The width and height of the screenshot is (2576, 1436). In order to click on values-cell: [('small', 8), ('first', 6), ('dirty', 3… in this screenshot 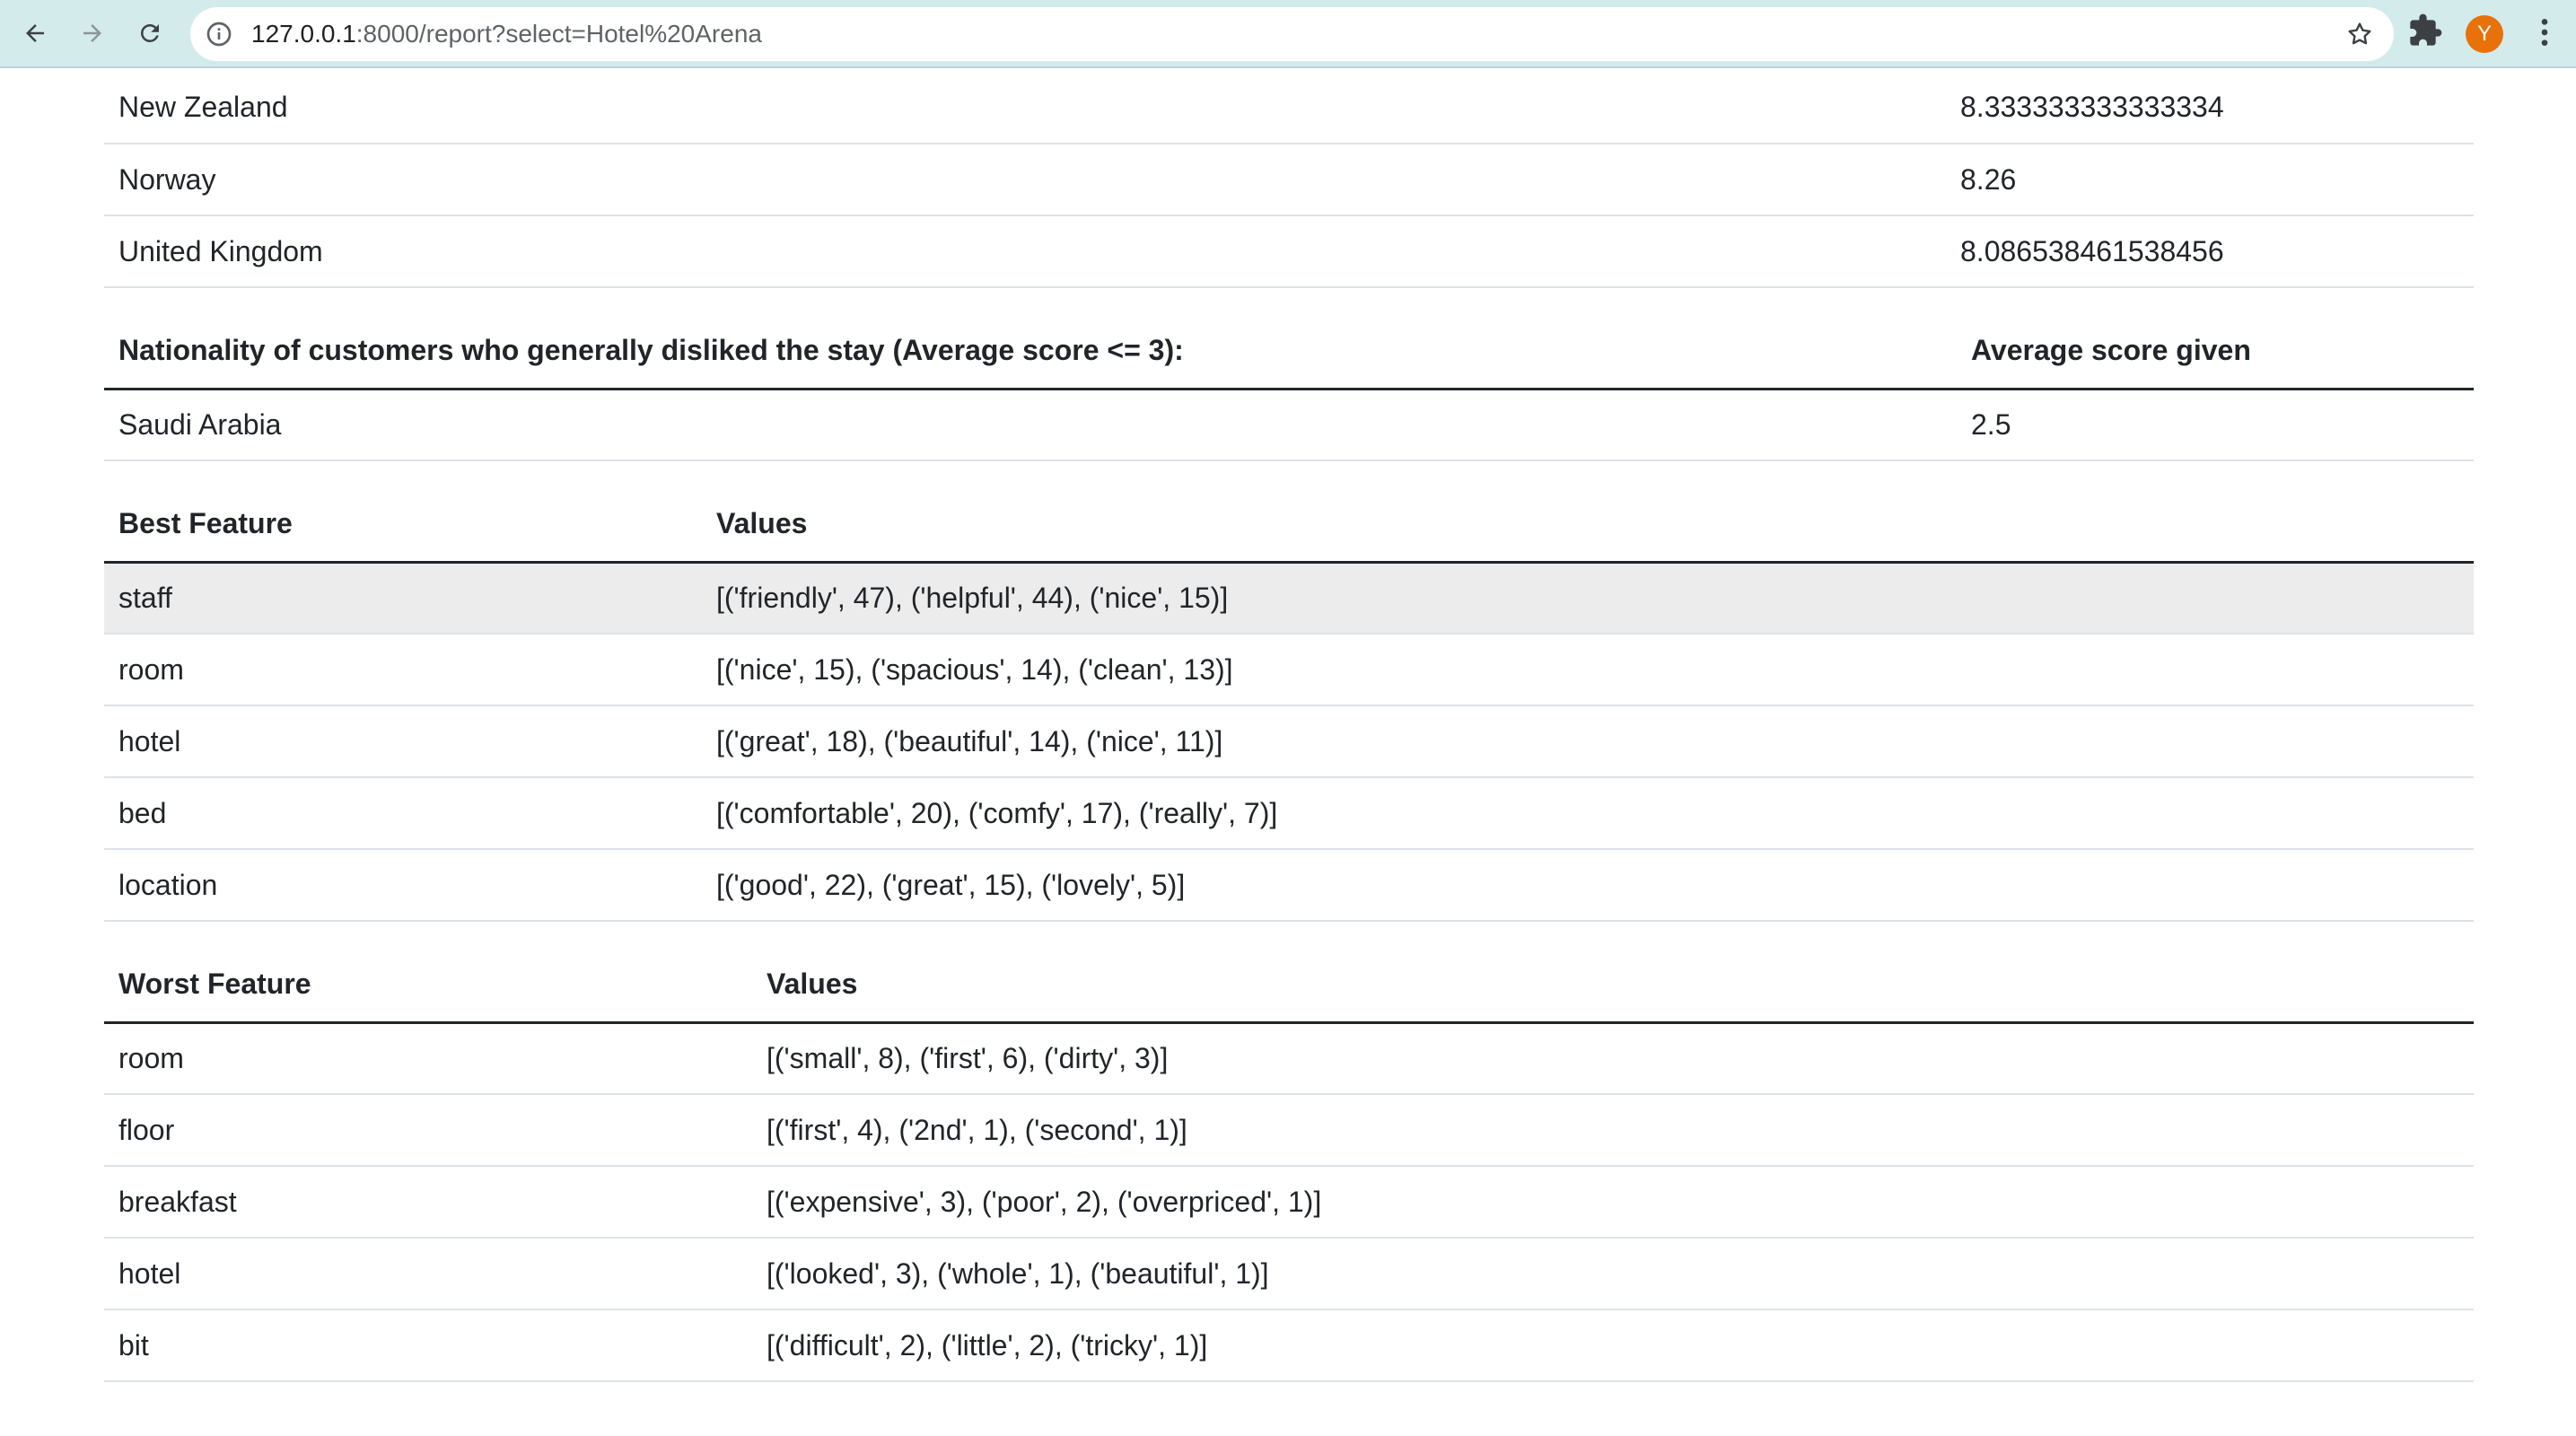, I will do `click(968, 1057)`.